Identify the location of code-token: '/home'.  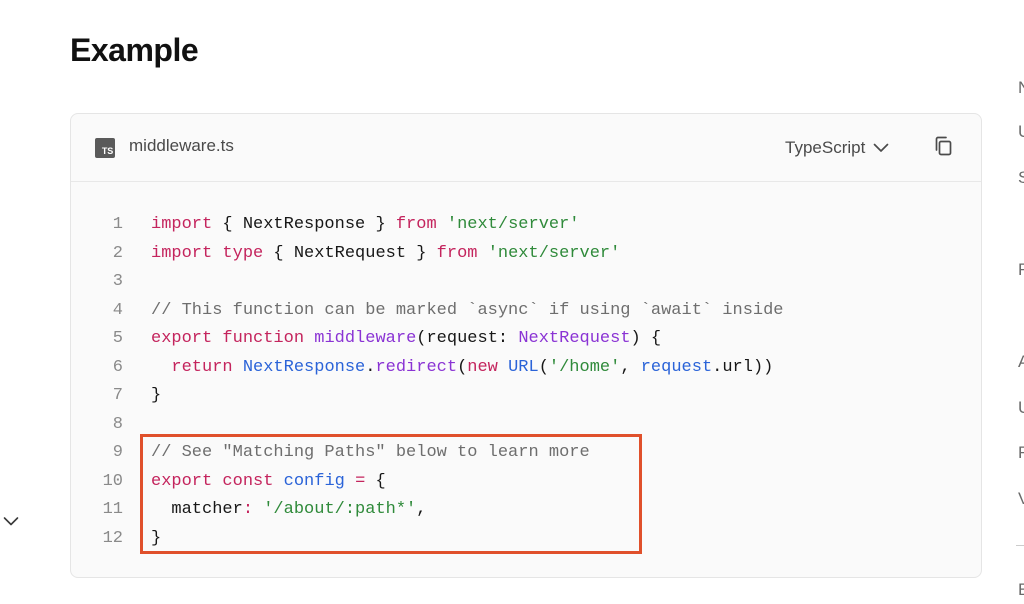
(584, 367).